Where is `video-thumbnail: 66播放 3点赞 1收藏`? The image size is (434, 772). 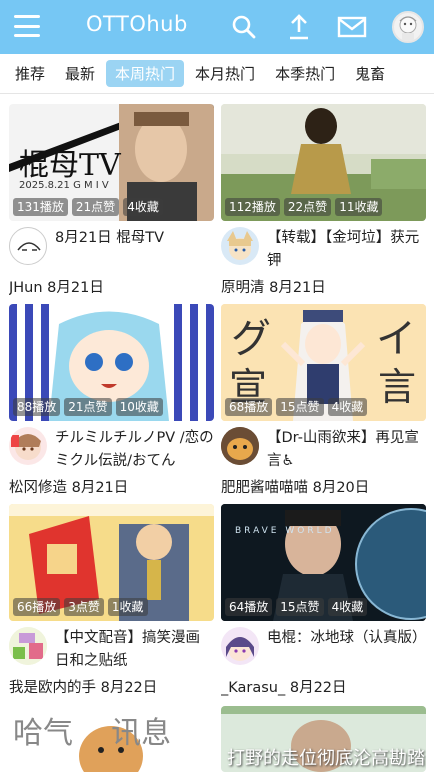
video-thumbnail: 66播放 3点赞 1收藏 is located at coordinates (111, 562).